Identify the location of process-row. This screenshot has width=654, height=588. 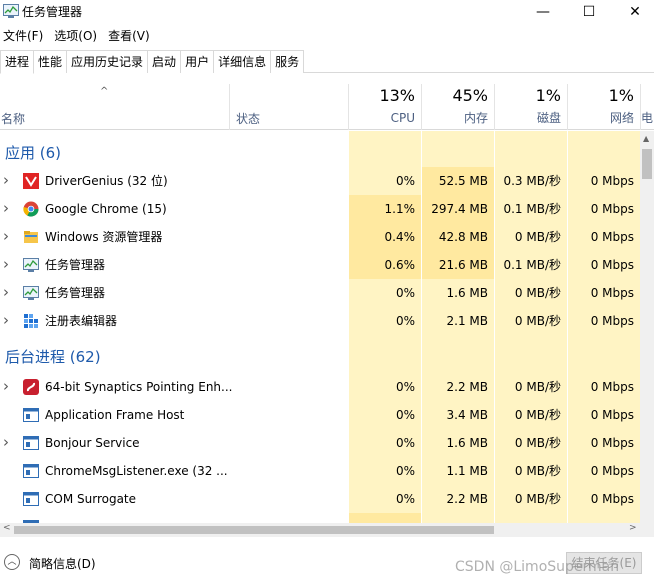
(320, 518).